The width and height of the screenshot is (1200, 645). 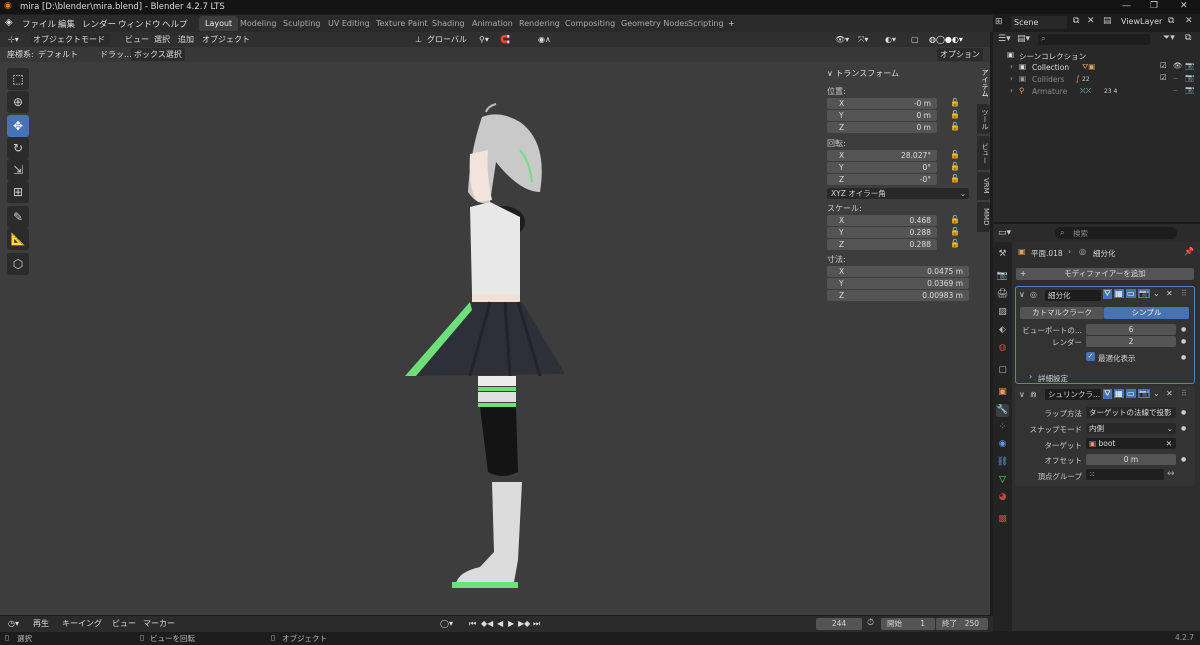 What do you see at coordinates (1131, 459) in the screenshot?
I see `offset-field: 0 m` at bounding box center [1131, 459].